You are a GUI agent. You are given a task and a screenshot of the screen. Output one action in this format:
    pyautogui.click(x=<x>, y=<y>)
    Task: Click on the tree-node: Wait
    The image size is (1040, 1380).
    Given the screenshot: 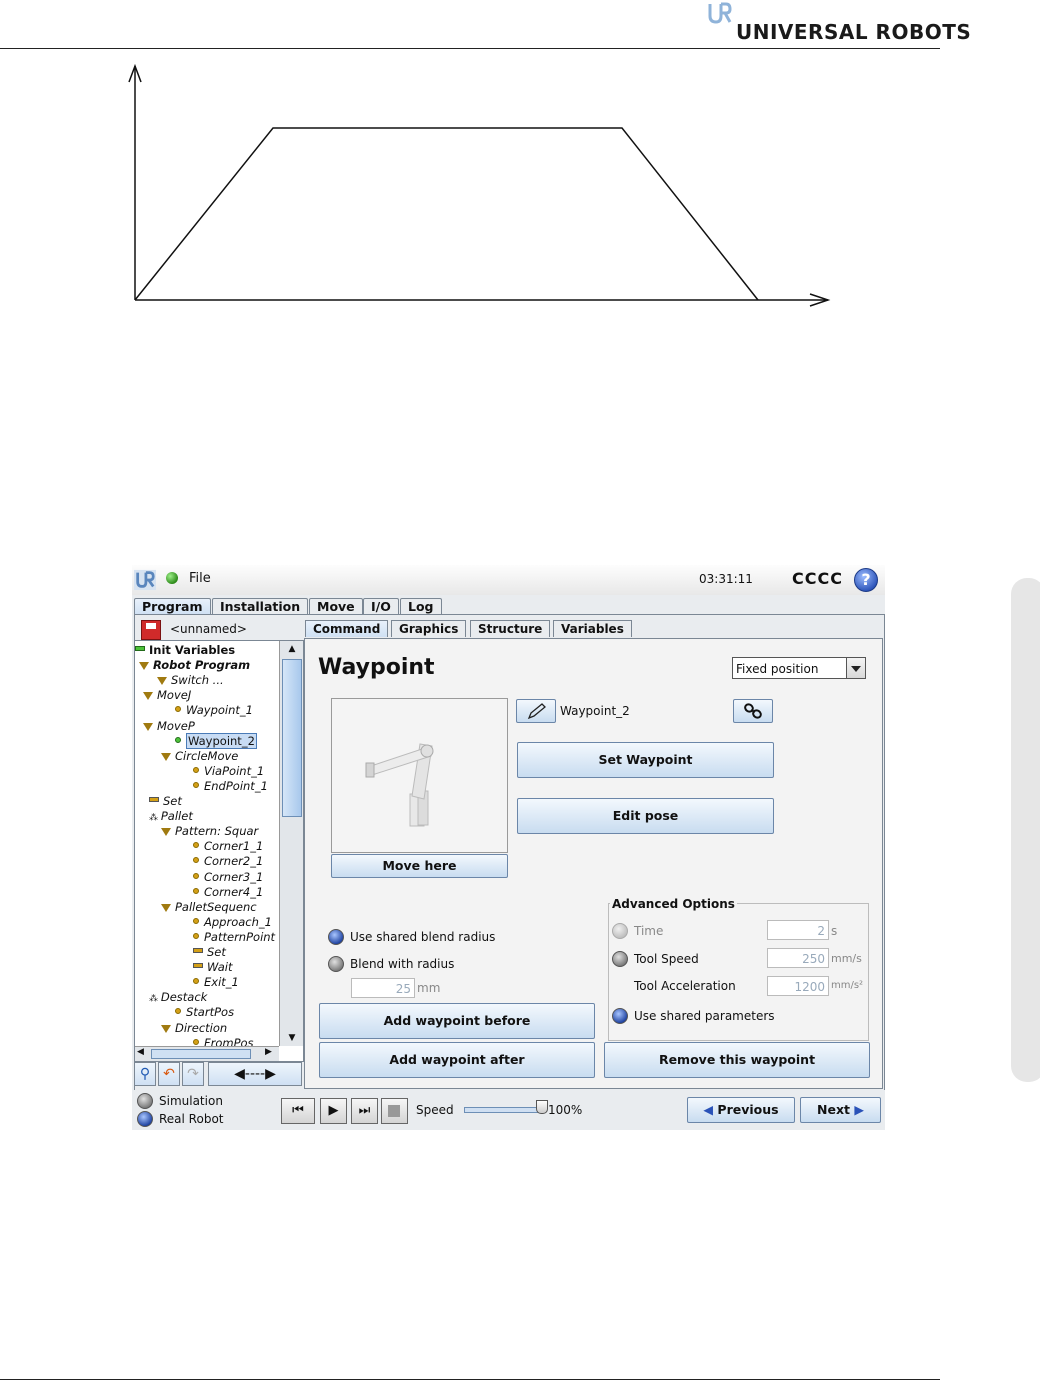 What is the action you would take?
    pyautogui.click(x=213, y=967)
    